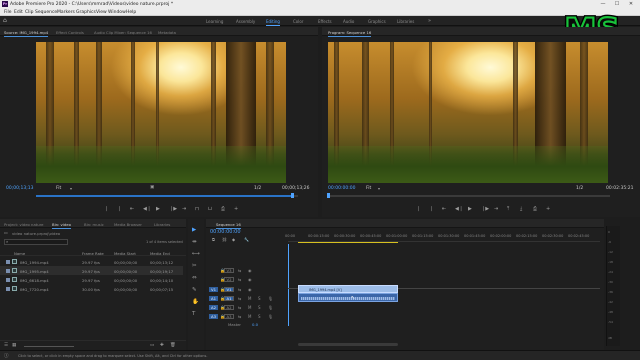 The height and width of the screenshot is (360, 640). Describe the element at coordinates (288, 285) in the screenshot. I see `timeline-playhead` at that location.